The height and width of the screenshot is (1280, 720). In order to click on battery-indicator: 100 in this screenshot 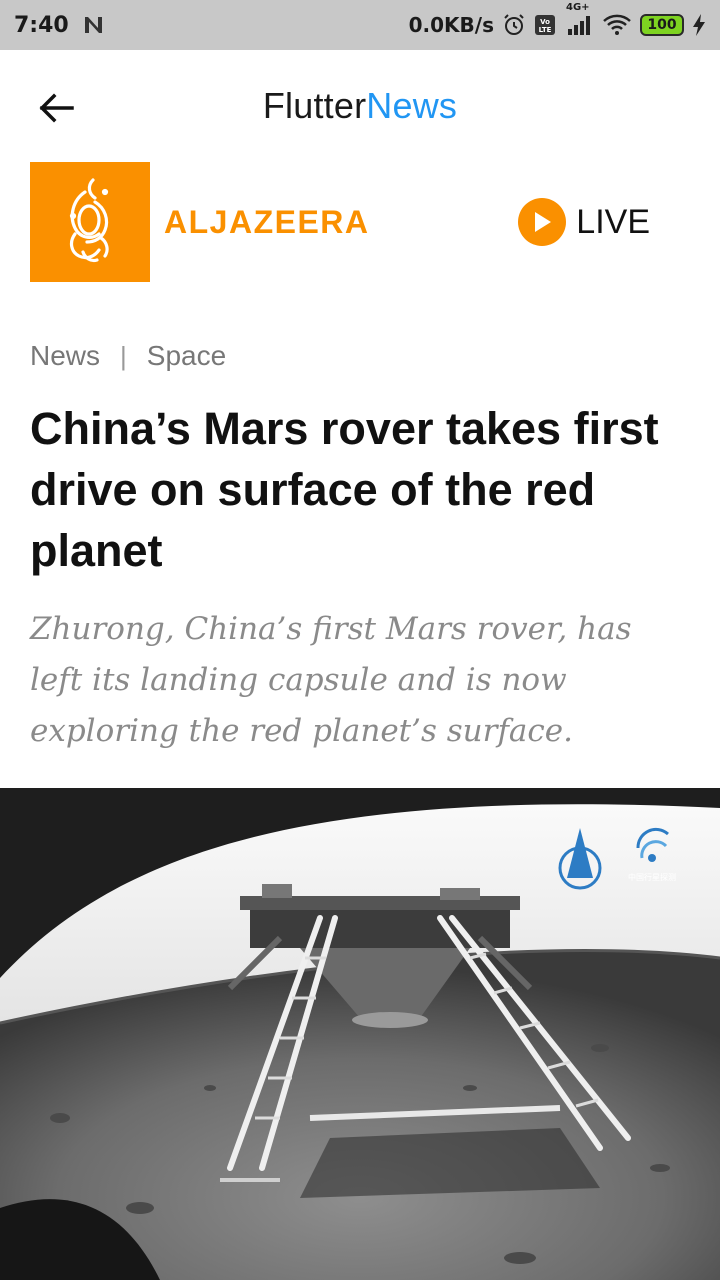, I will do `click(662, 25)`.